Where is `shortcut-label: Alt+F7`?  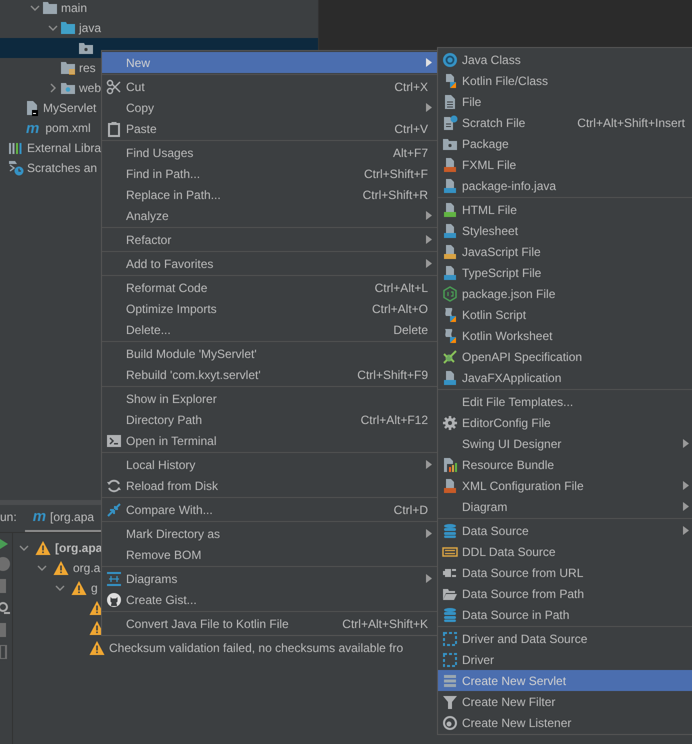
shortcut-label: Alt+F7 is located at coordinates (410, 153).